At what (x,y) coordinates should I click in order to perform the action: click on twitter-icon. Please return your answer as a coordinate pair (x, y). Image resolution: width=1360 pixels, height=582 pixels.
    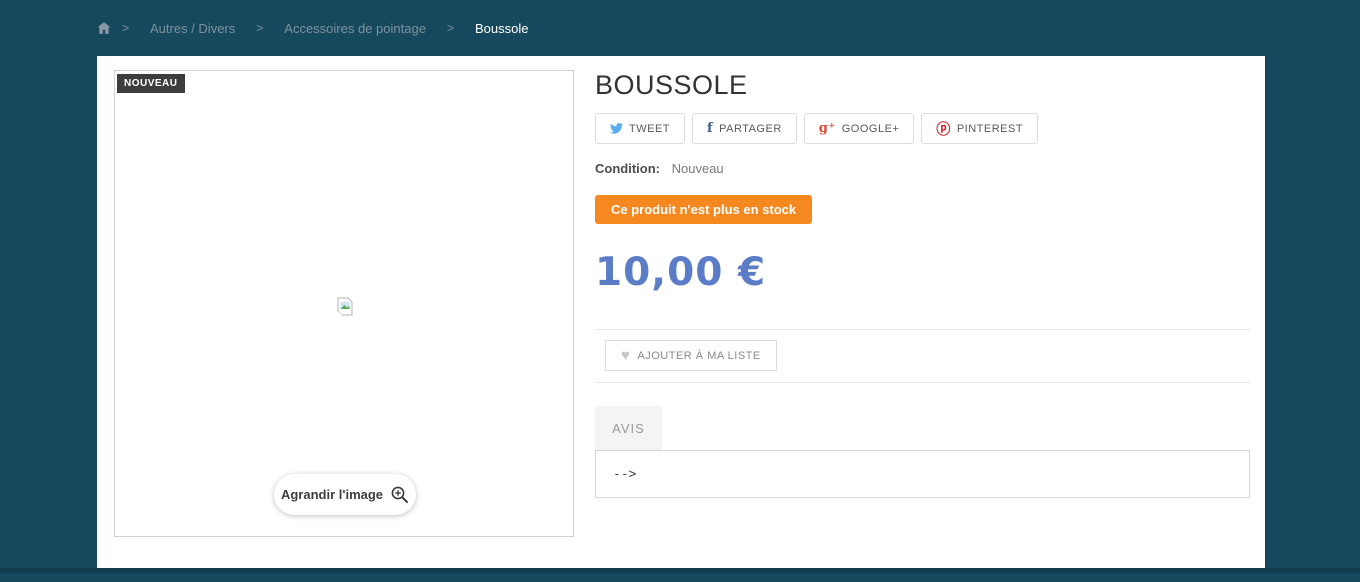
    Looking at the image, I should click on (616, 128).